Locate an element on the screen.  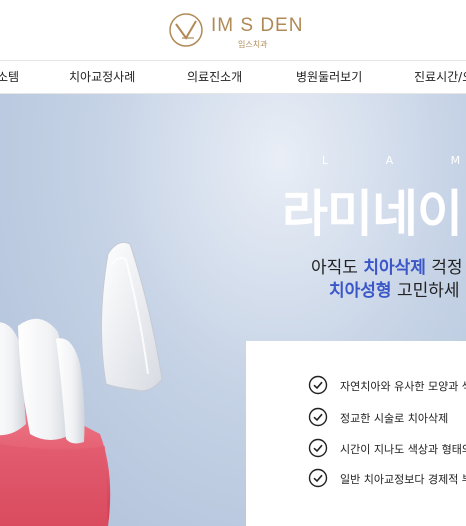
site-header: IM S DEN 임스치과 is located at coordinates (233, 30).